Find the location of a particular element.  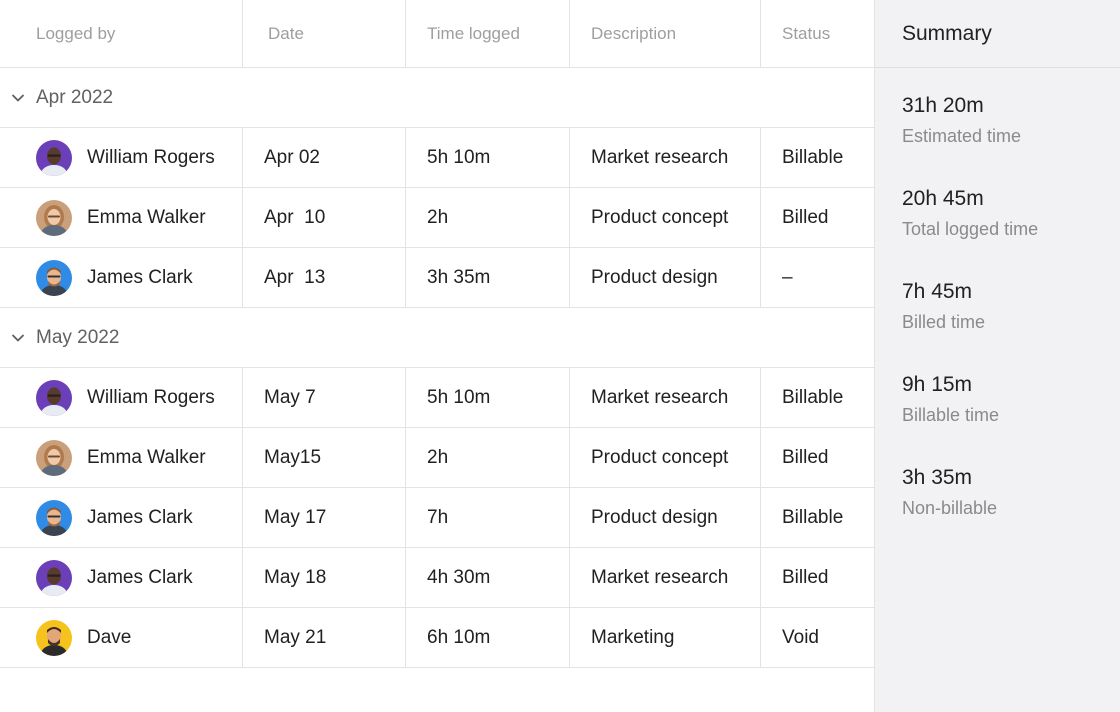

summary-stat: 7h 45m Billed time is located at coordinates (943, 306).